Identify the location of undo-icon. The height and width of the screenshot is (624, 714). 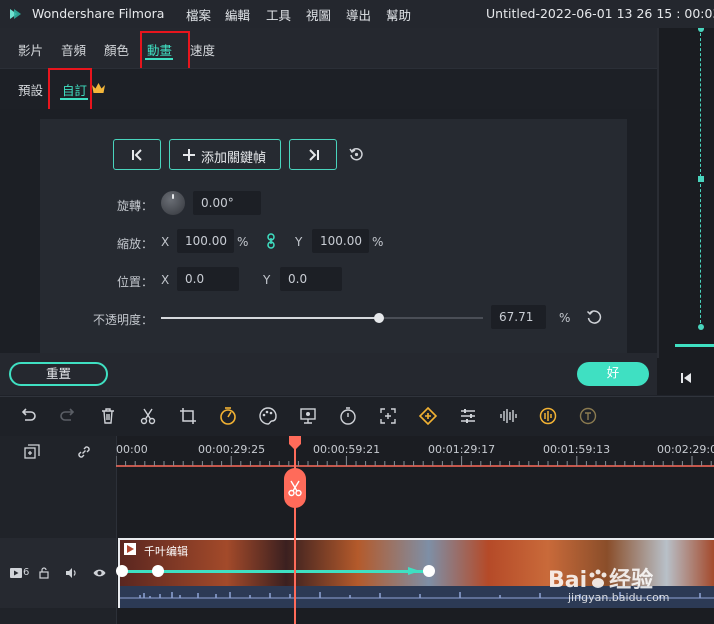
(28, 416).